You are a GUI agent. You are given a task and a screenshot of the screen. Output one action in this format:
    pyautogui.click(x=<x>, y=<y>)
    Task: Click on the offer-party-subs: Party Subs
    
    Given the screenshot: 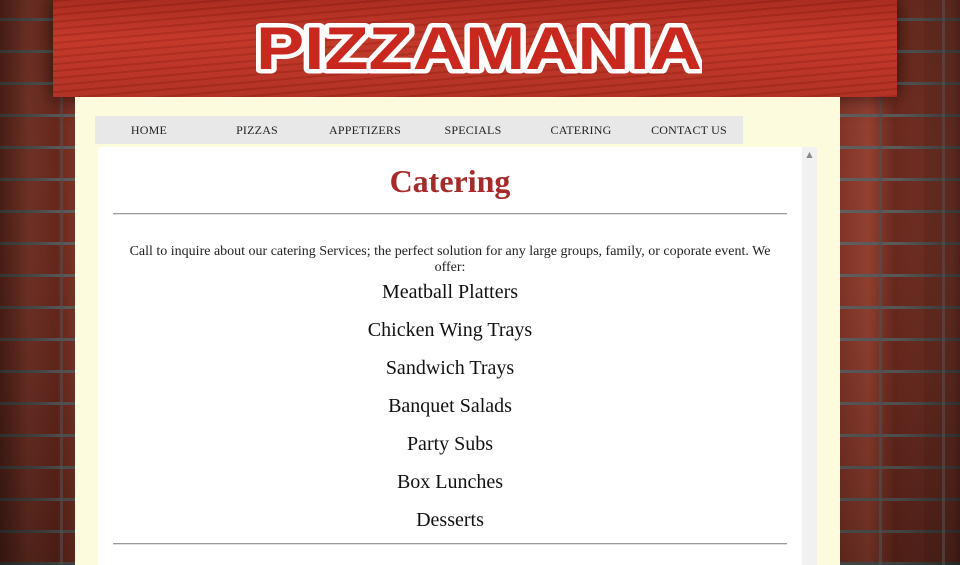 What is the action you would take?
    pyautogui.click(x=450, y=444)
    